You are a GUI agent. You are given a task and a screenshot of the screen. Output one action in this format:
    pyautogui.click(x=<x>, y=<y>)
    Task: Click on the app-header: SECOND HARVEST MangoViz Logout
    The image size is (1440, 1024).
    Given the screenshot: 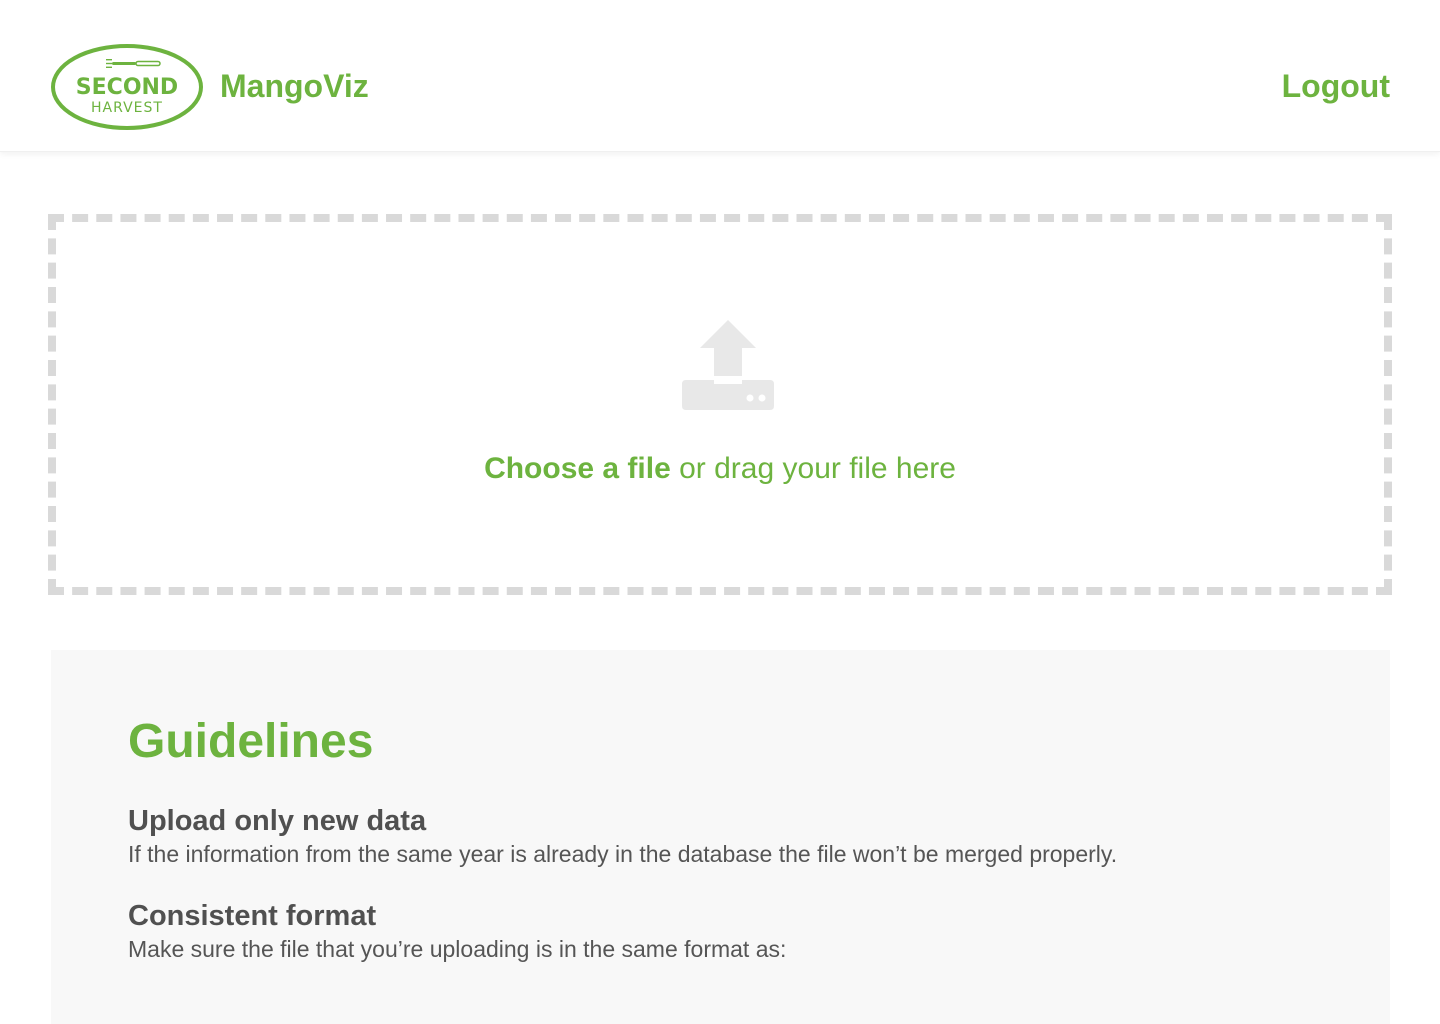 What is the action you would take?
    pyautogui.click(x=720, y=76)
    